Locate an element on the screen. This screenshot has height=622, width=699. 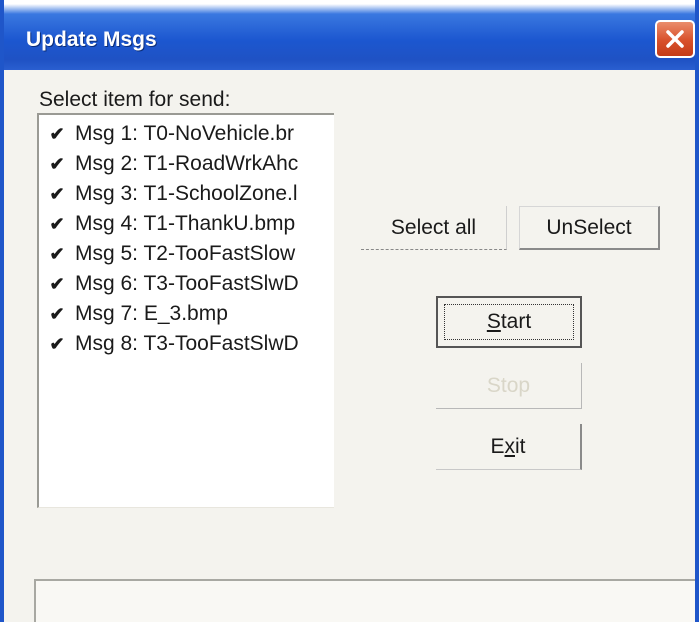
list-item-msg-5: ✔ Msg 5: T2-TooFastSlow is located at coordinates (171, 254).